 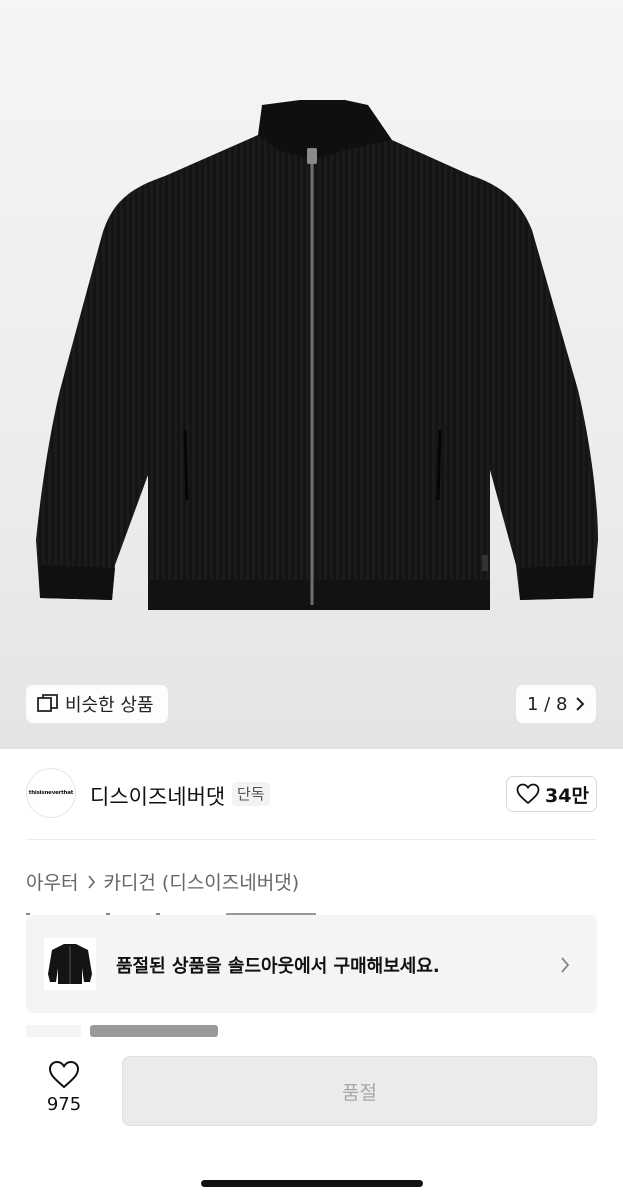 I want to click on soldout-resale-banner: 품절된 상품을 솔드아웃에서 구매해보세요., so click(x=311, y=964).